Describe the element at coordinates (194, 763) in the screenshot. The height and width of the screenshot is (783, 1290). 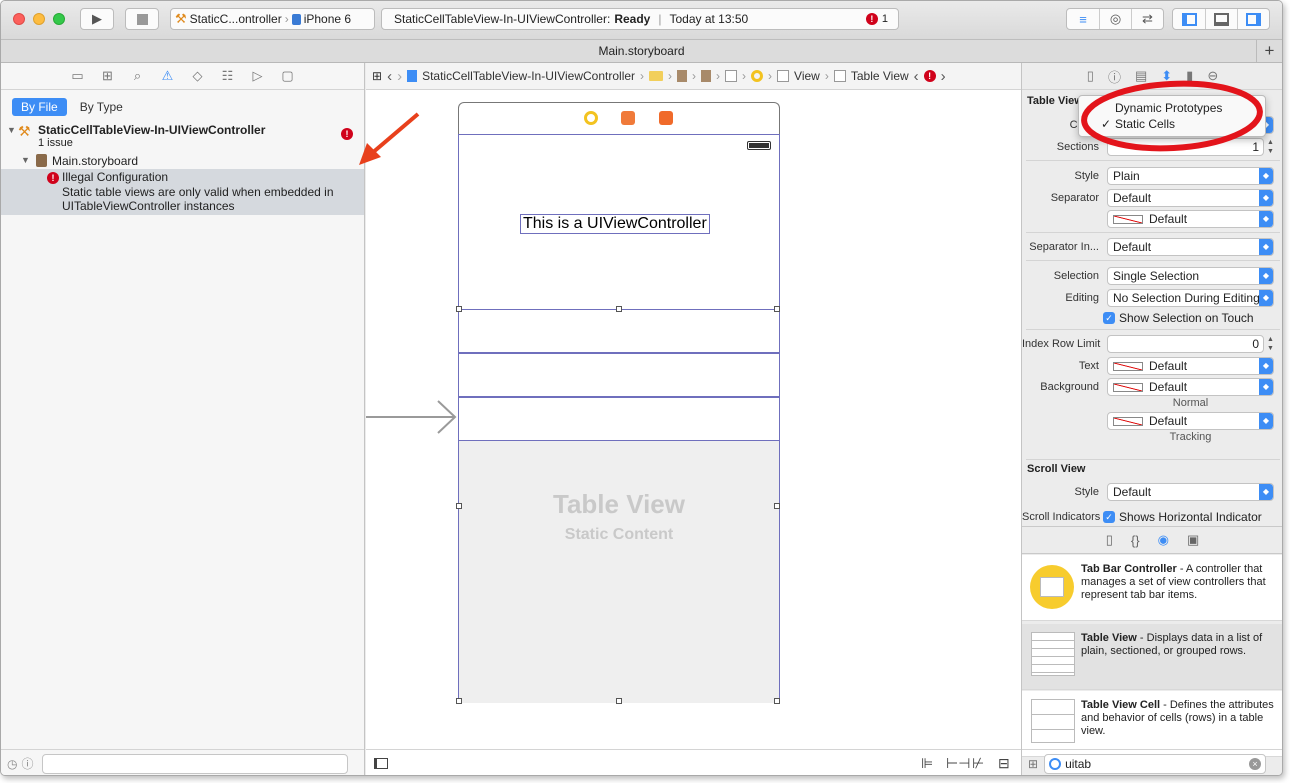
I see `navigator-filter-field` at that location.